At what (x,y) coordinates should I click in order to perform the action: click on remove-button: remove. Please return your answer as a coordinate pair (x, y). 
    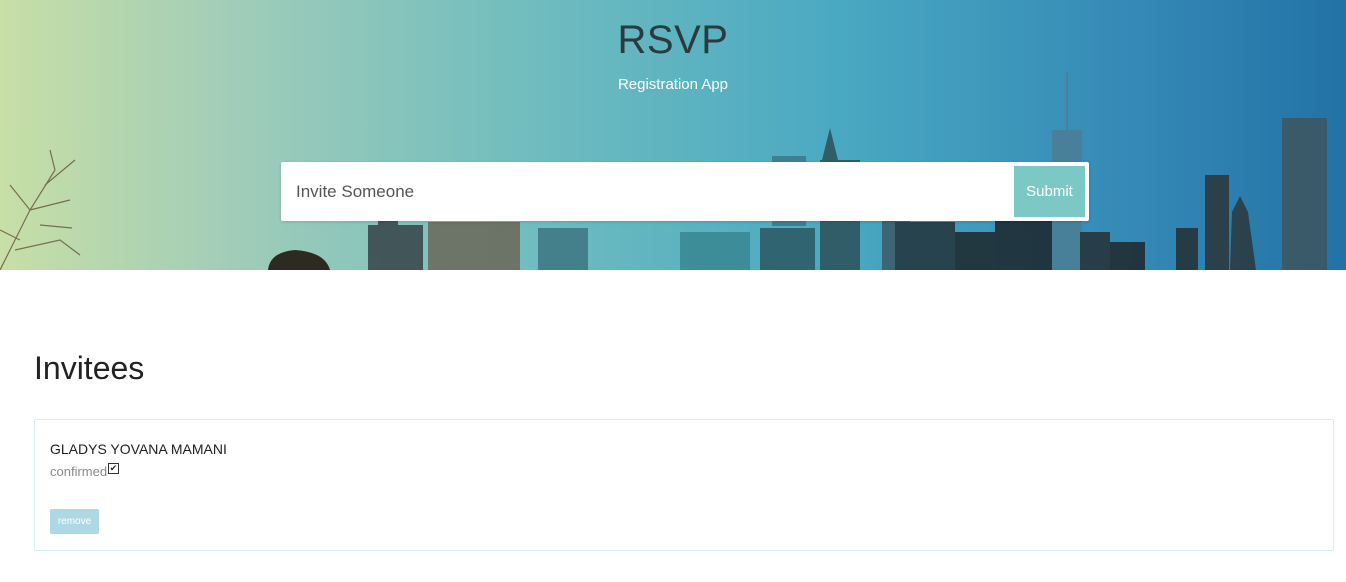
    Looking at the image, I should click on (74, 521).